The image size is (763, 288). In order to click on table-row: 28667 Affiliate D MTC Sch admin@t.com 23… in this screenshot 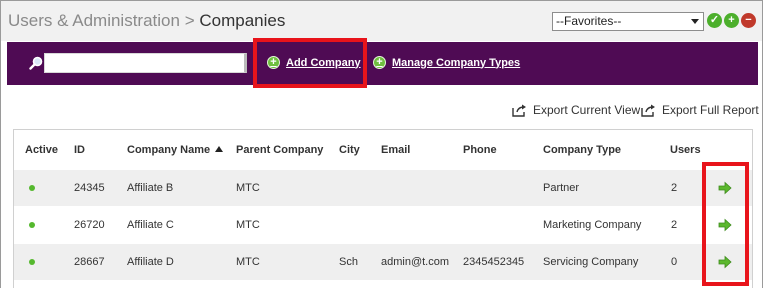, I will do `click(383, 262)`.